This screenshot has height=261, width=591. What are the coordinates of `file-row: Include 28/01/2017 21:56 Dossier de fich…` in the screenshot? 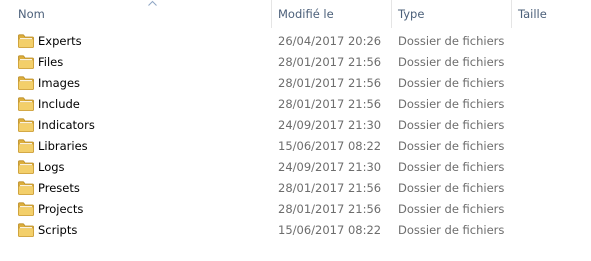 It's located at (295, 104).